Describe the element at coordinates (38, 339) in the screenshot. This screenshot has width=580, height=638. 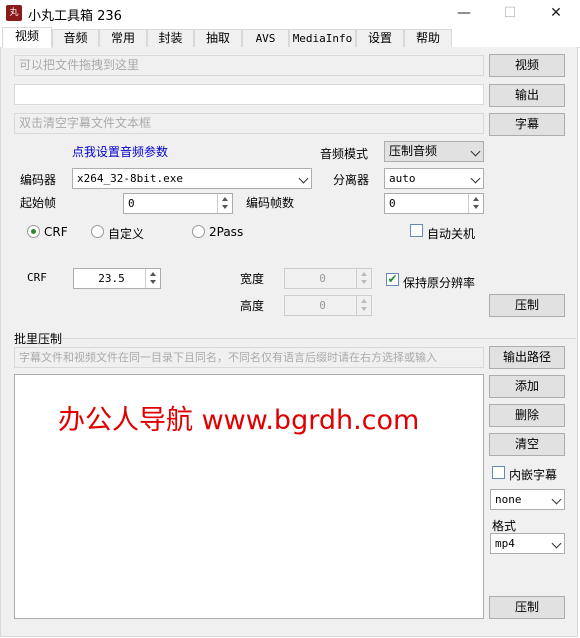
I see `batch-section-label: 批里压制` at that location.